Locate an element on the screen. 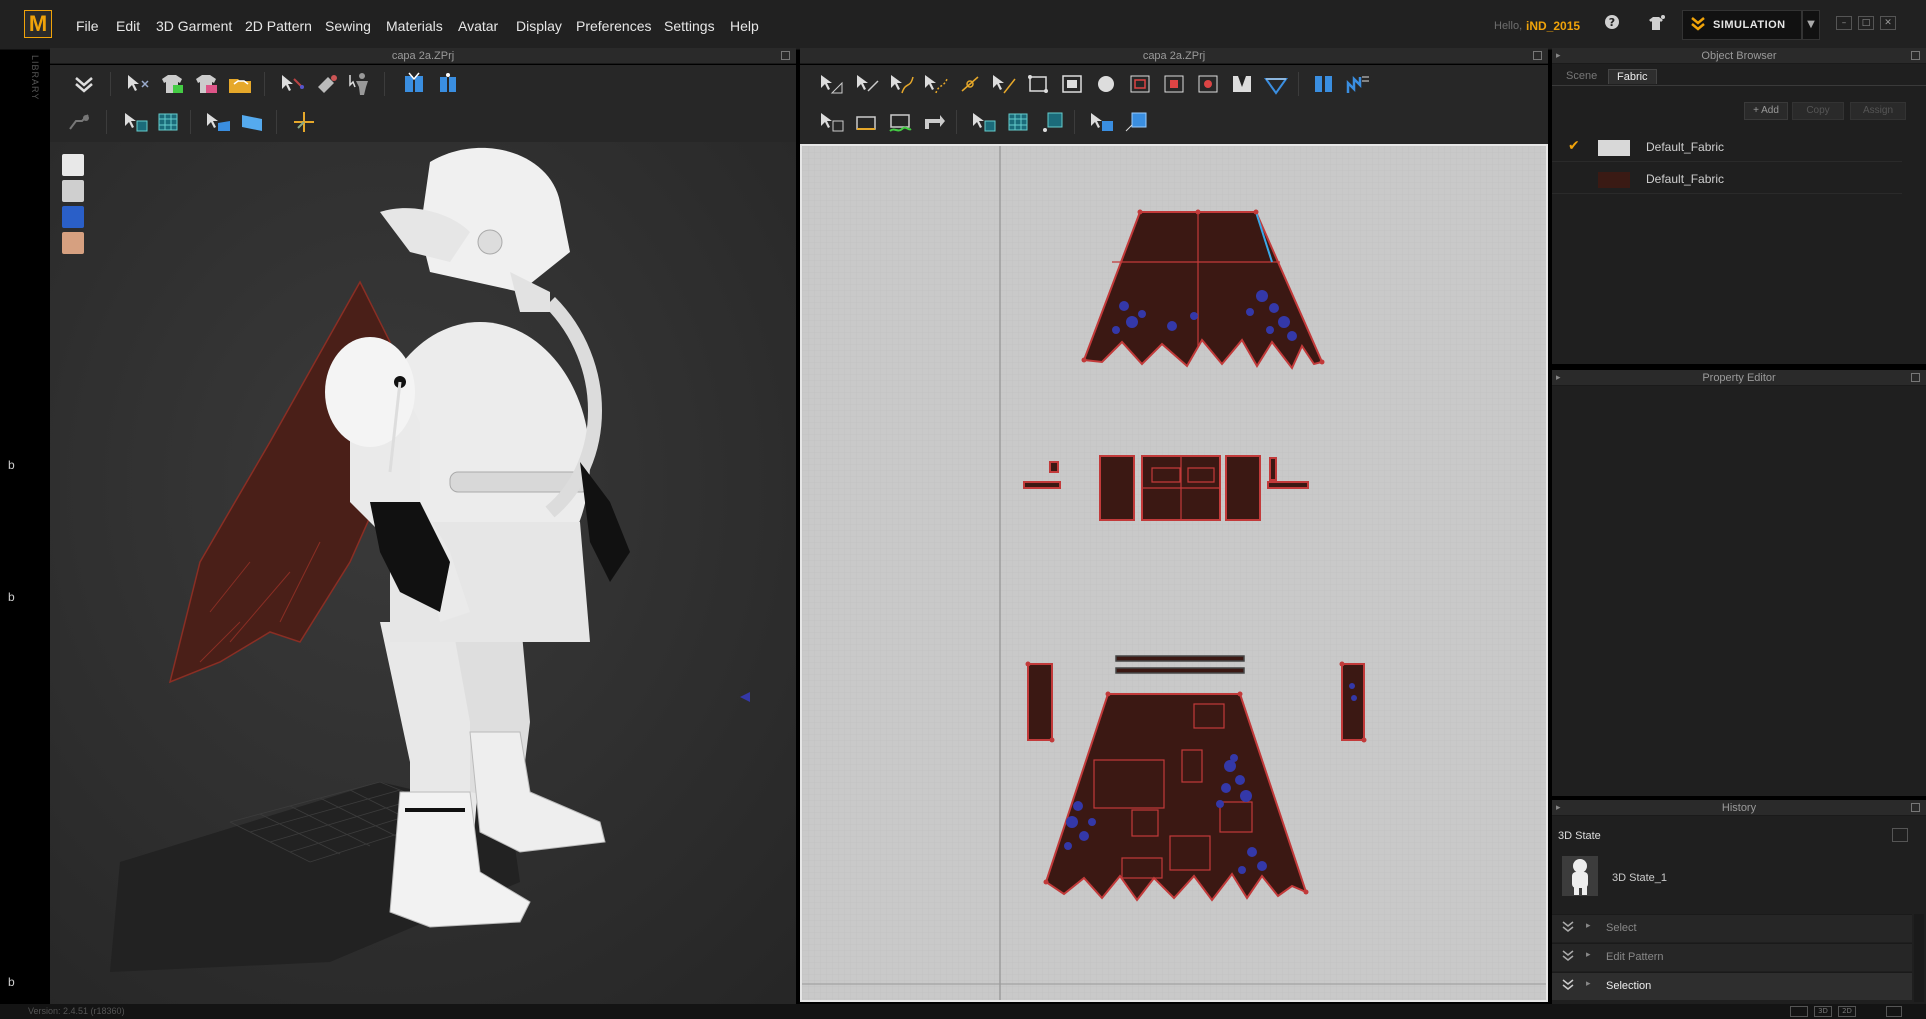 This screenshot has height=1019, width=1926. history-item: ▸ Selection is located at coordinates (1732, 986).